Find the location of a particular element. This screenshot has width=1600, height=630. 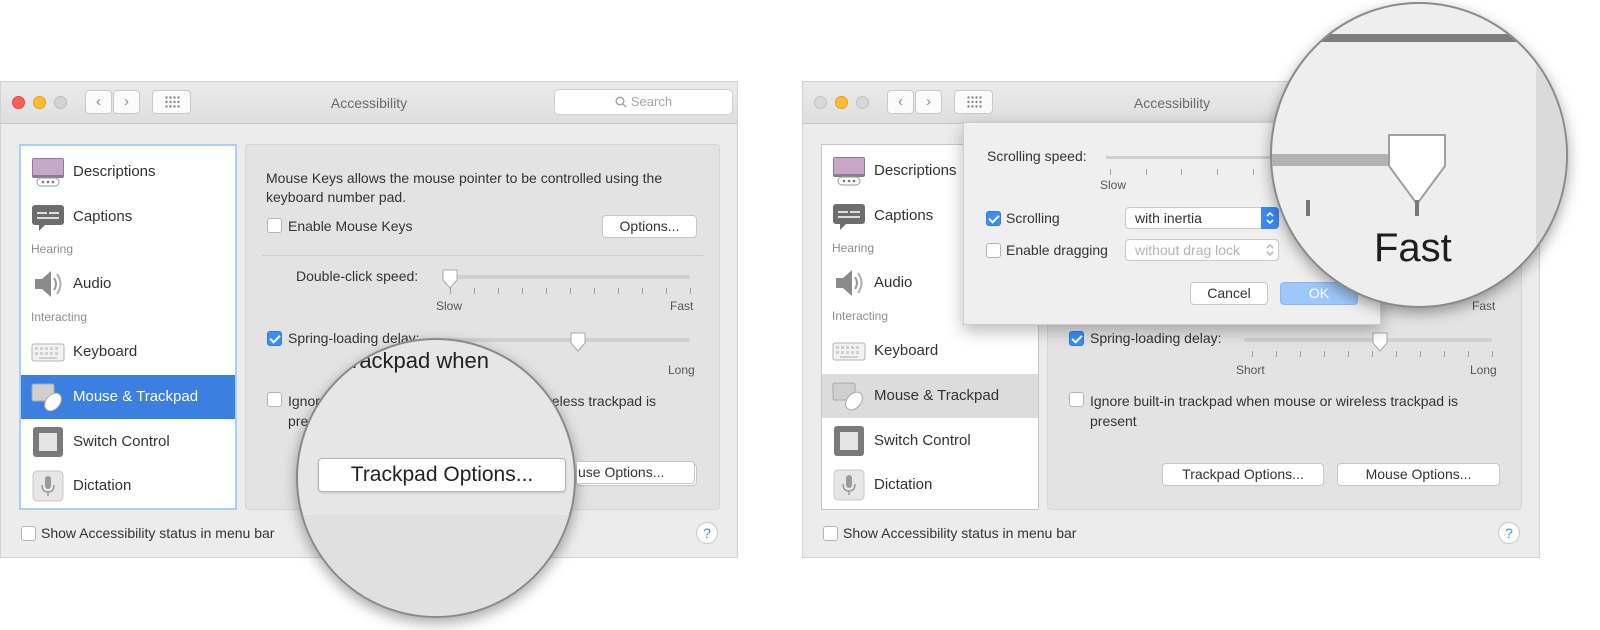

sidebar-item-label: Audio is located at coordinates (893, 282).